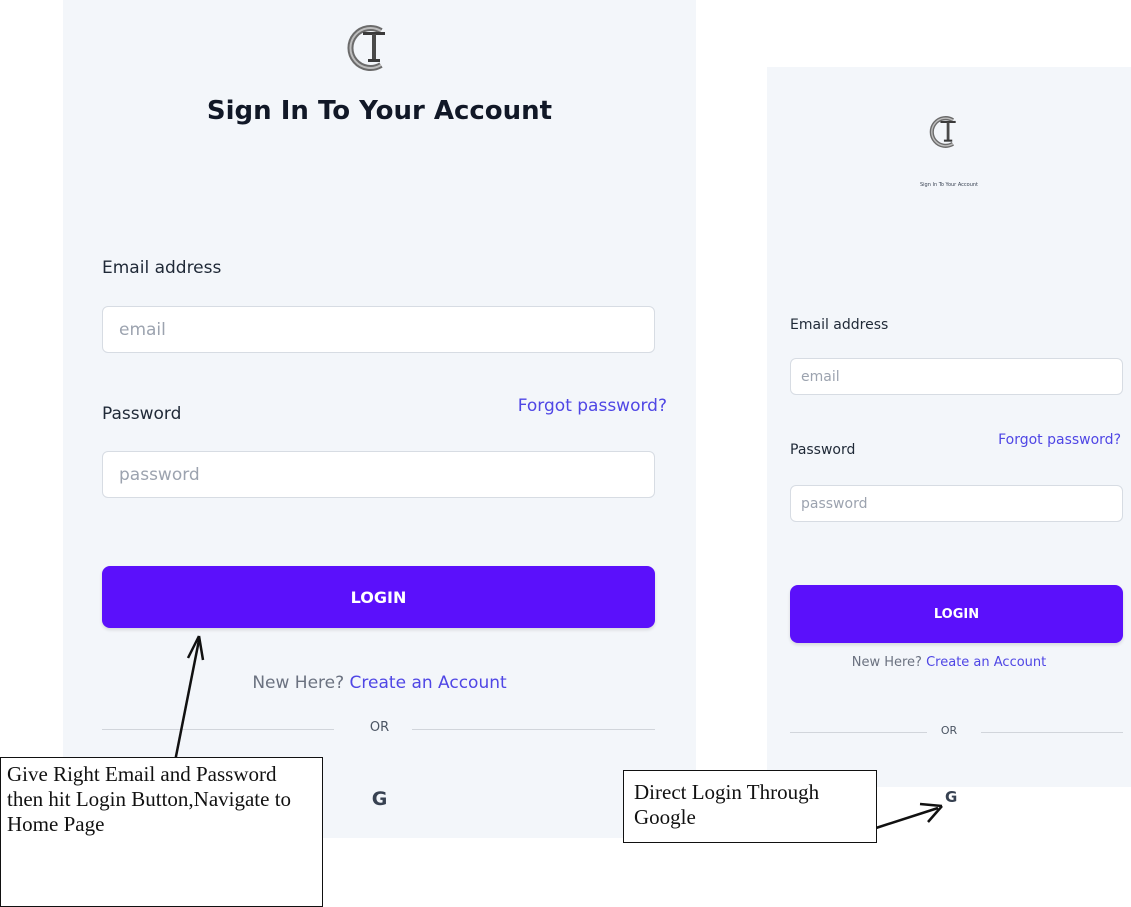 The height and width of the screenshot is (907, 1131). Describe the element at coordinates (909, 816) in the screenshot. I see `arrow-icon` at that location.